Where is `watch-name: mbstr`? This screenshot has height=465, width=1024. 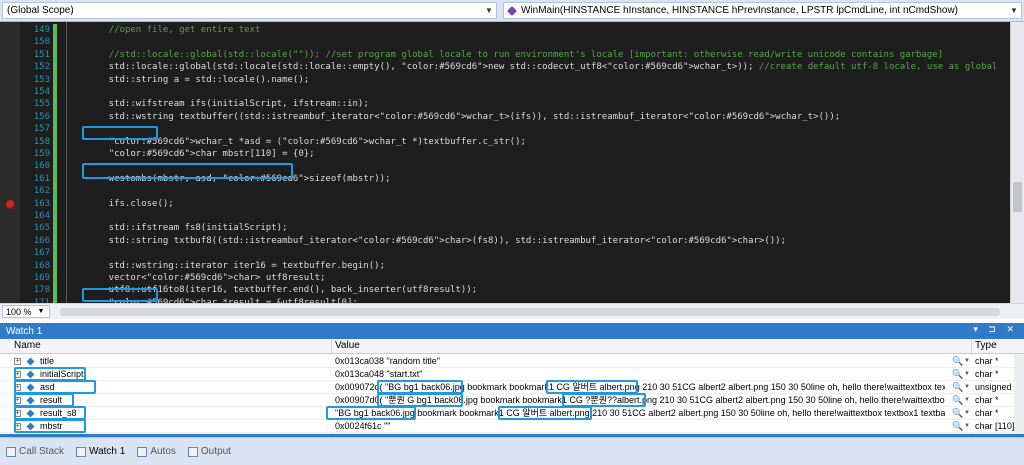
watch-name: mbstr is located at coordinates (51, 426).